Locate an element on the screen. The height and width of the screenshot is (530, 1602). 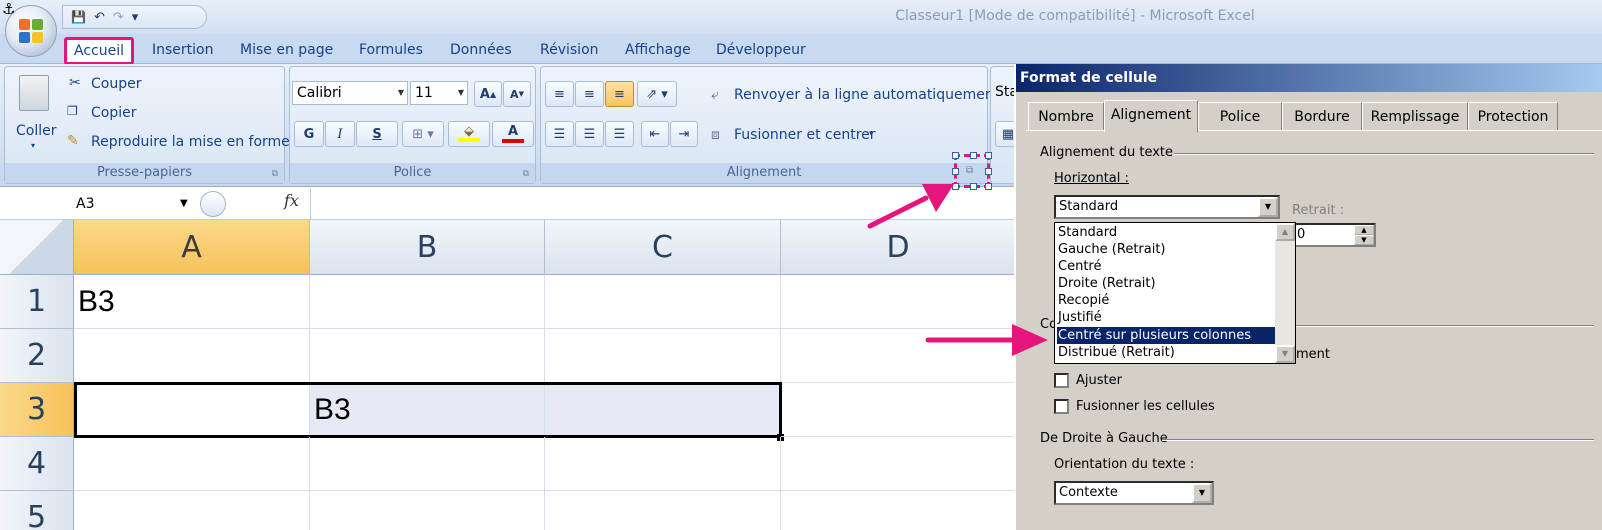
increase-indent-button: ⇥ is located at coordinates (684, 134).